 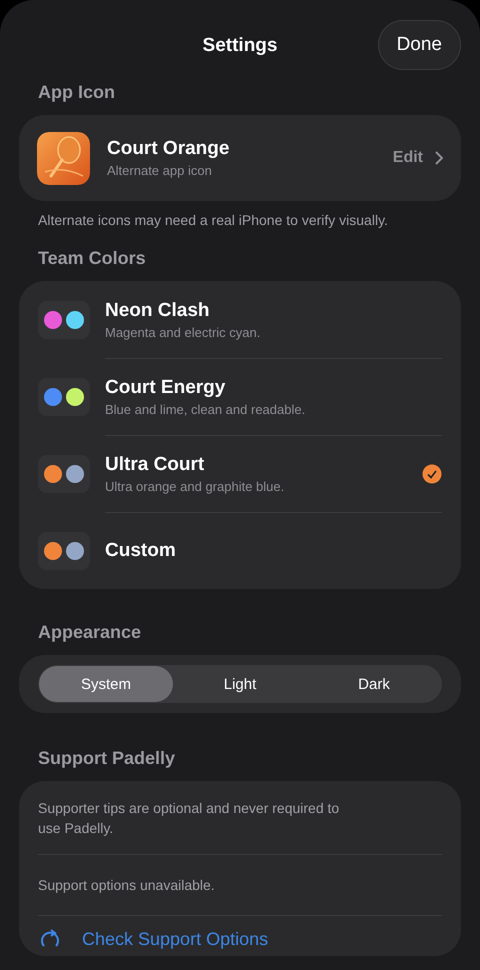 I want to click on appearance-option: Light, so click(x=240, y=684).